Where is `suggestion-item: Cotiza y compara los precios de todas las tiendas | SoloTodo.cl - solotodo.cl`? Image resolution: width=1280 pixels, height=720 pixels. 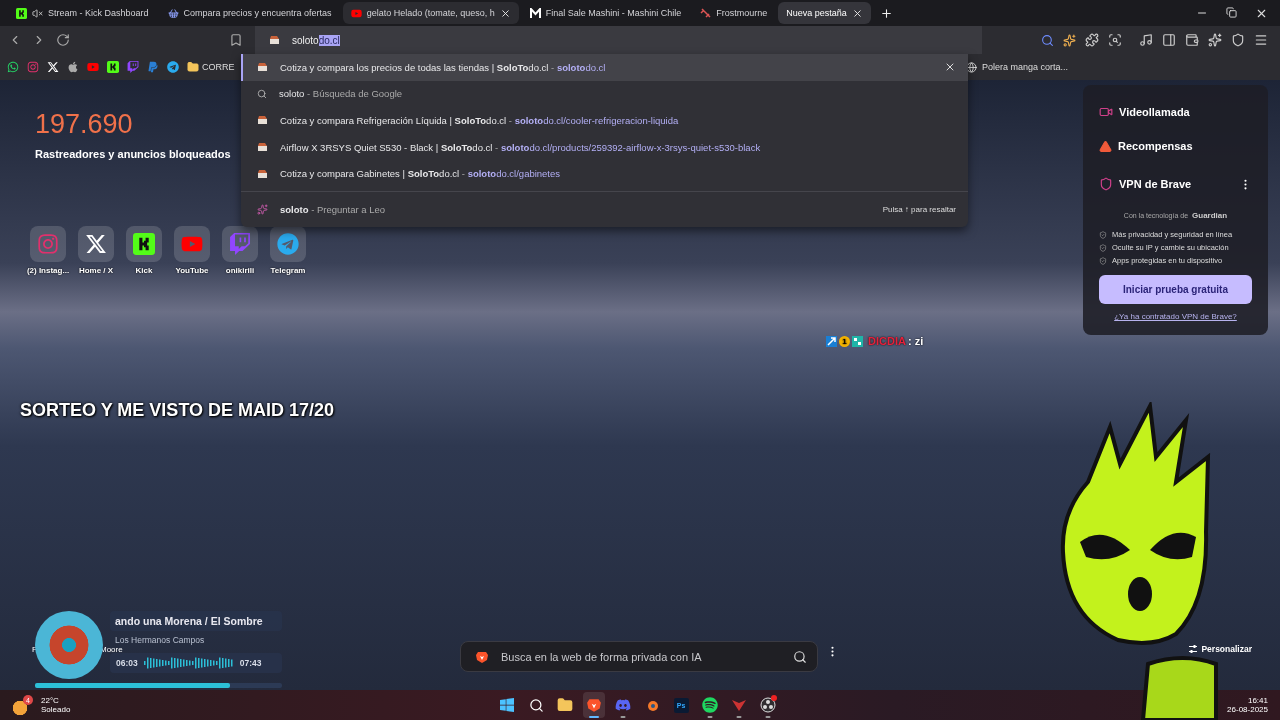 suggestion-item: Cotiza y compara los precios de todas las tiendas | SoloTodo.cl - solotodo.cl is located at coordinates (604, 67).